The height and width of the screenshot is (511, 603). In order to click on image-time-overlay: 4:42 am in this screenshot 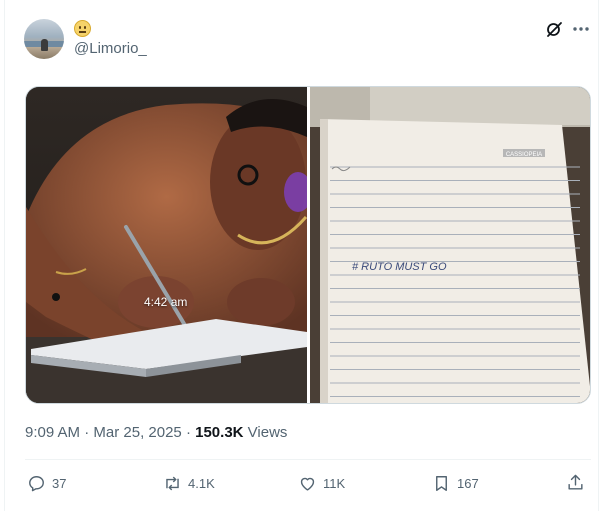, I will do `click(166, 302)`.